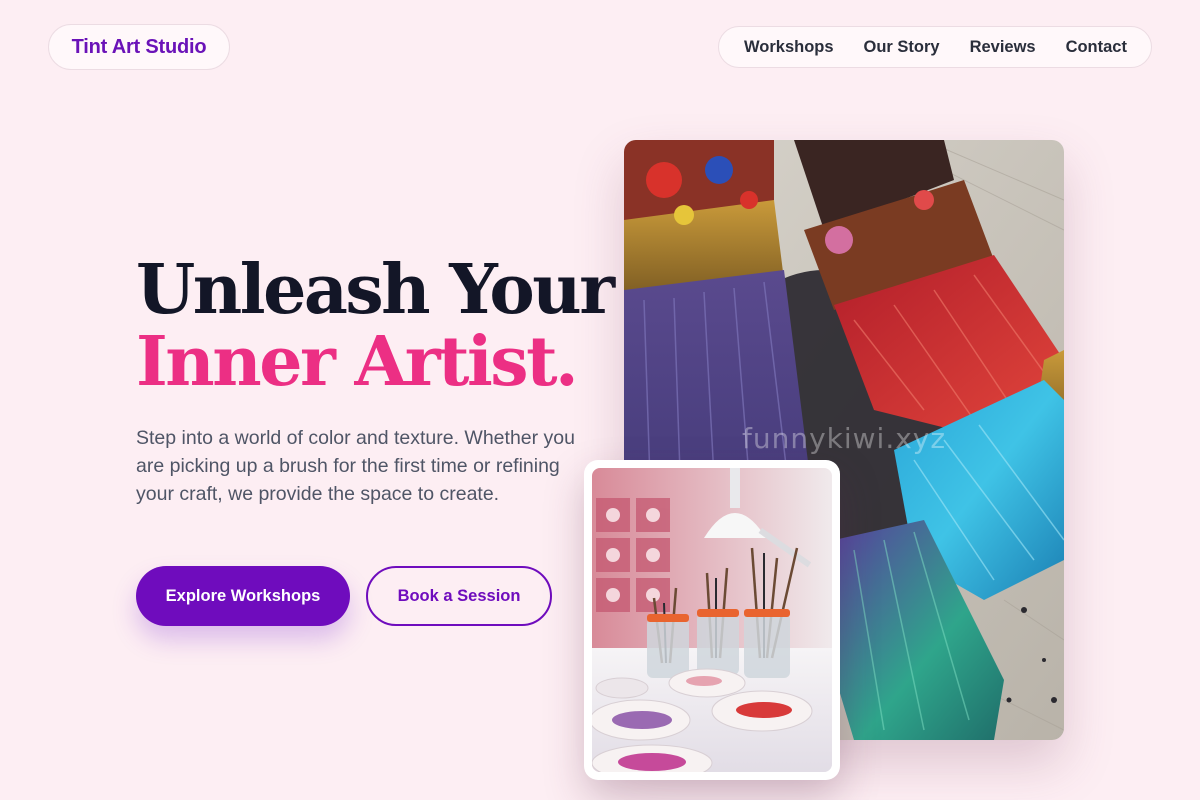  What do you see at coordinates (1096, 47) in the screenshot?
I see `nav-contact: Contact` at bounding box center [1096, 47].